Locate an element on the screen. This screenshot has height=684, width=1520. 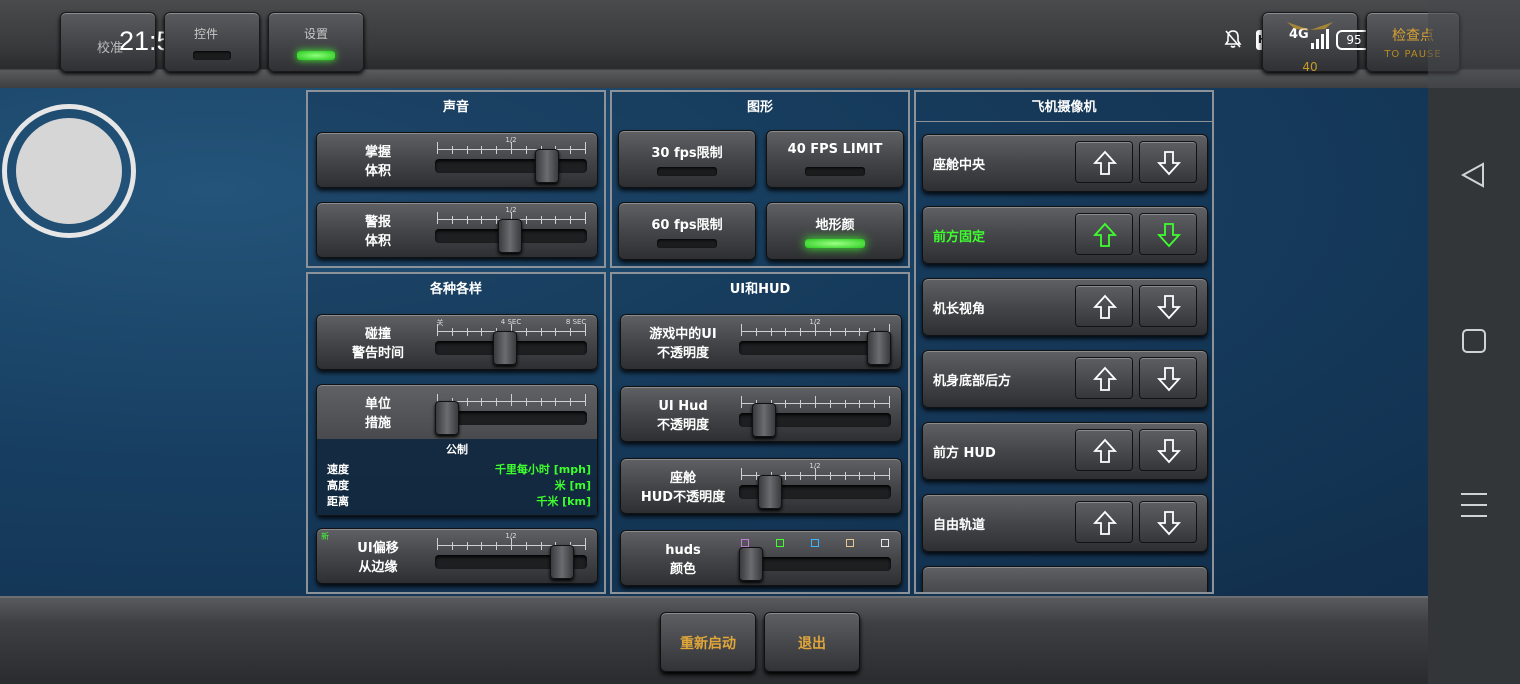
hud-color-swatches is located at coordinates (815, 544).